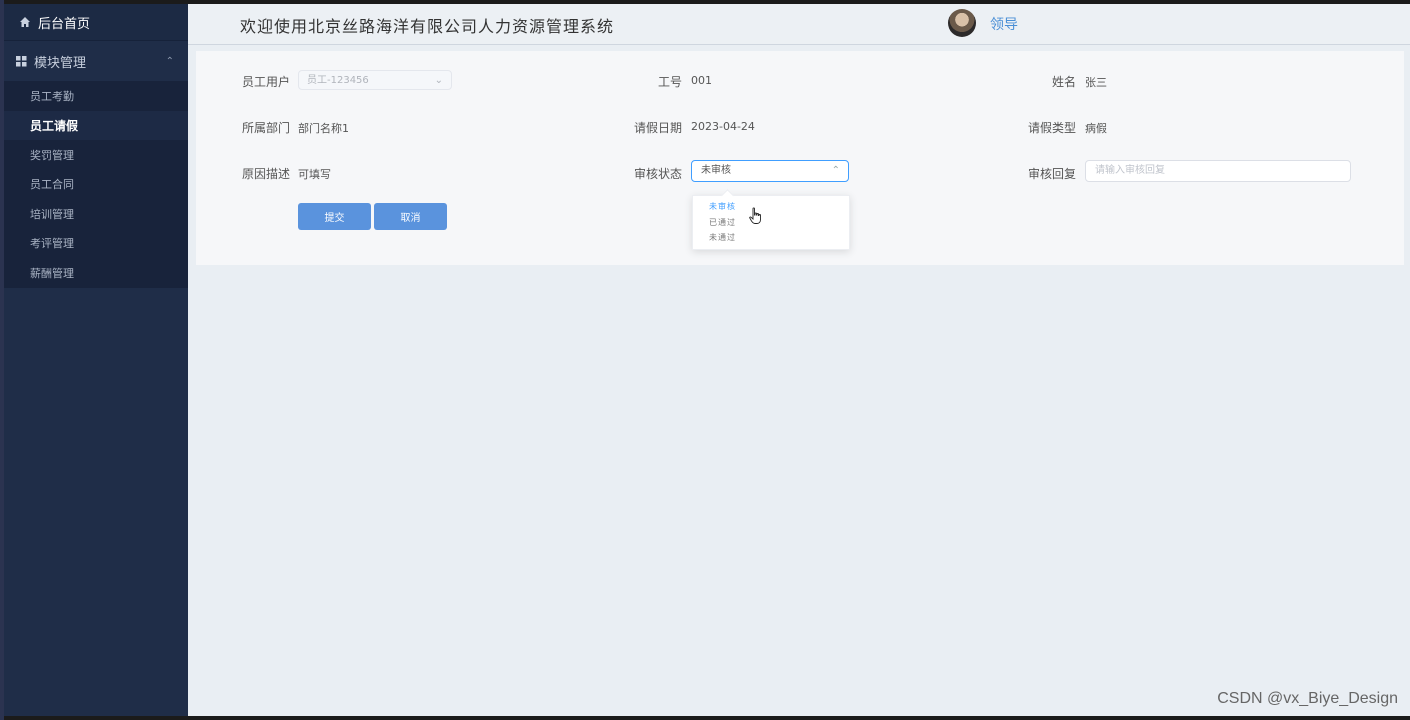  What do you see at coordinates (1307, 698) in the screenshot?
I see `watermark: CSDN @vx_Biye_Design` at bounding box center [1307, 698].